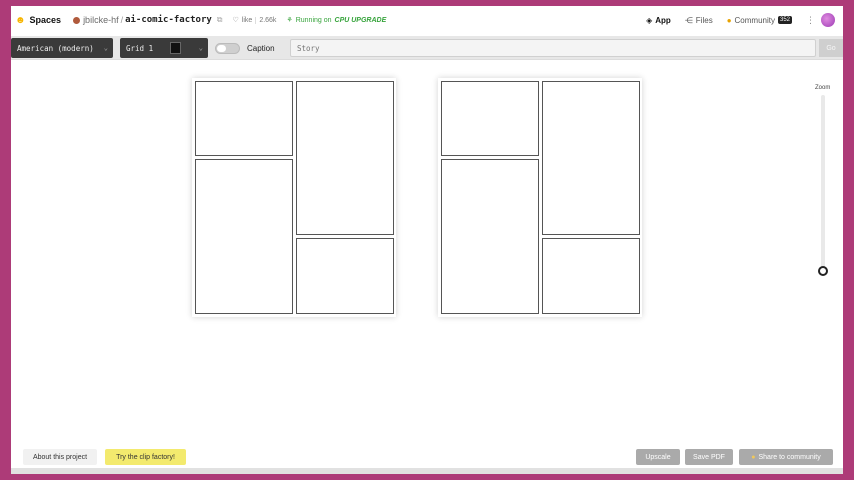 This screenshot has width=854, height=480. Describe the element at coordinates (784, 20) in the screenshot. I see `community-count-badge: 352` at that location.